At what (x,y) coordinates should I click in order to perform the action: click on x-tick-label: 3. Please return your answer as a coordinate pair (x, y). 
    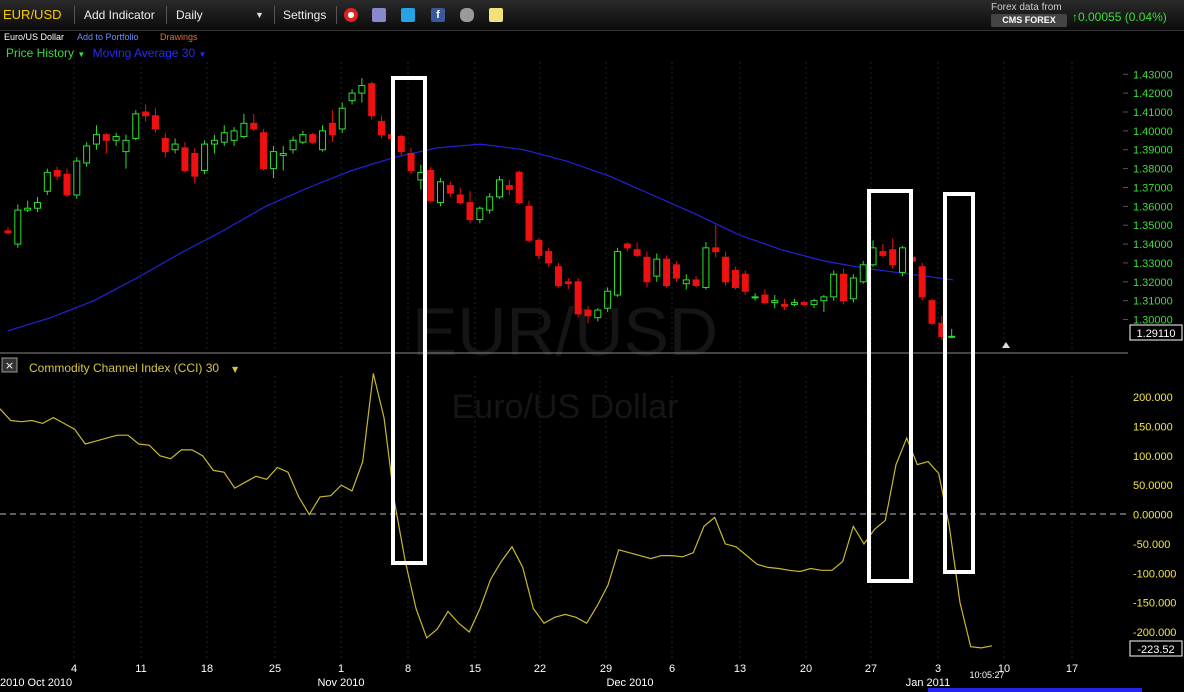
    Looking at the image, I should click on (938, 669).